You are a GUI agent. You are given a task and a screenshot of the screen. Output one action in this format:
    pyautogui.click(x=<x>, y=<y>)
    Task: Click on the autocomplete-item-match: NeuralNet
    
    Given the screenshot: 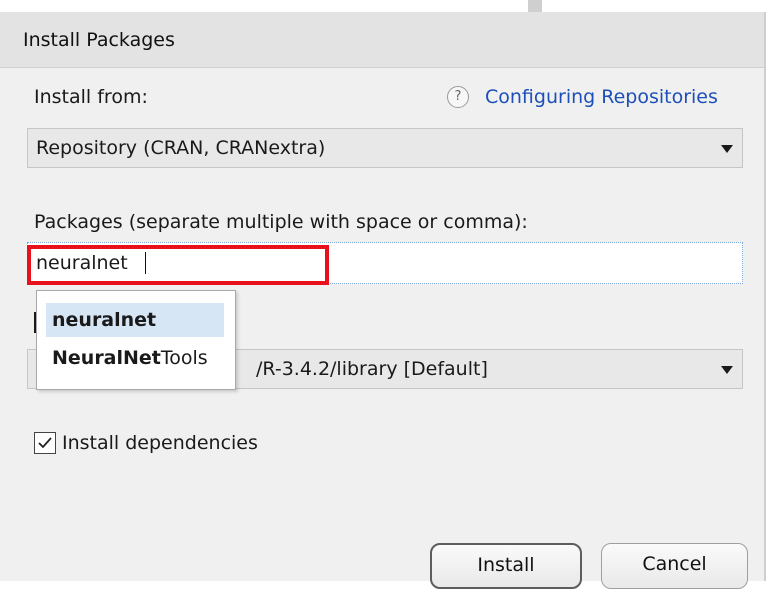 What is the action you would take?
    pyautogui.click(x=106, y=358)
    